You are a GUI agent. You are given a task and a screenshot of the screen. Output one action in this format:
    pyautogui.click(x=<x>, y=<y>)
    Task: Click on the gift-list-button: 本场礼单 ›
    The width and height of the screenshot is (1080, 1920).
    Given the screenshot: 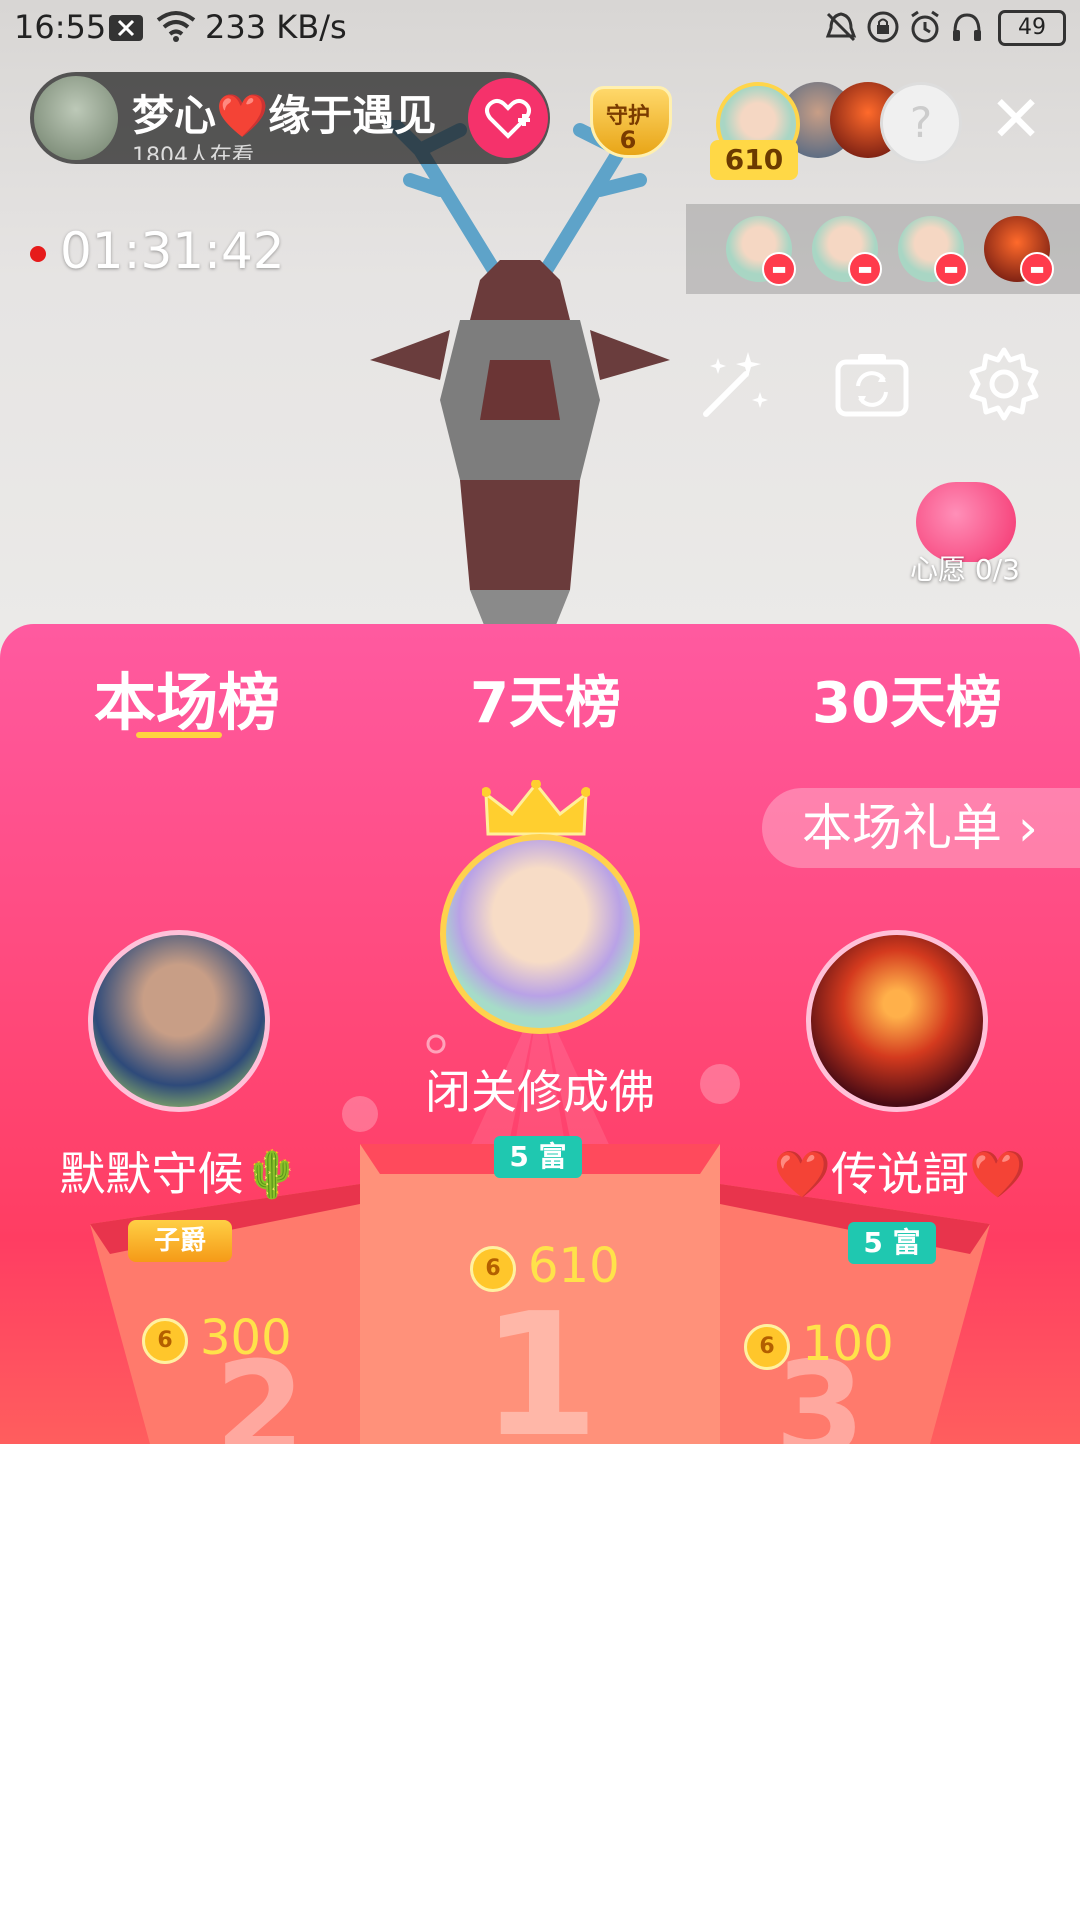 What is the action you would take?
    pyautogui.click(x=921, y=828)
    